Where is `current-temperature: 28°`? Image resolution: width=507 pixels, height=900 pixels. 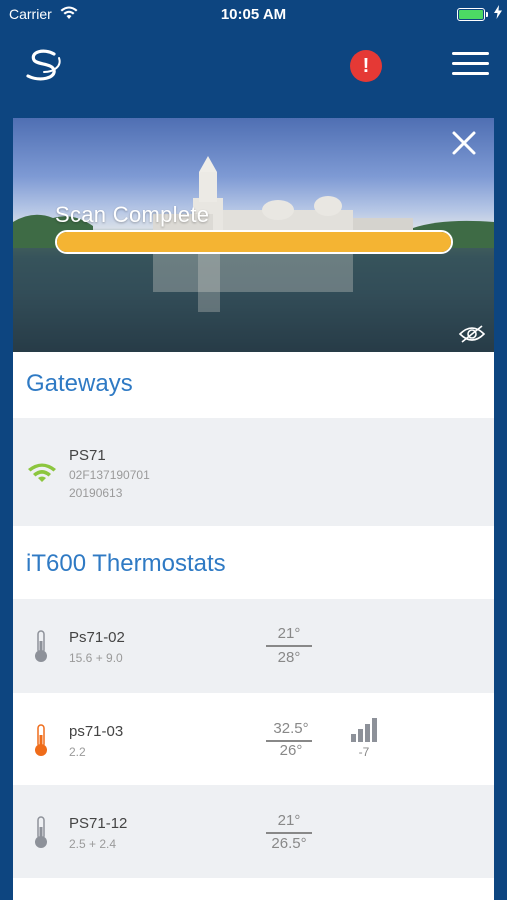 current-temperature: 28° is located at coordinates (289, 657).